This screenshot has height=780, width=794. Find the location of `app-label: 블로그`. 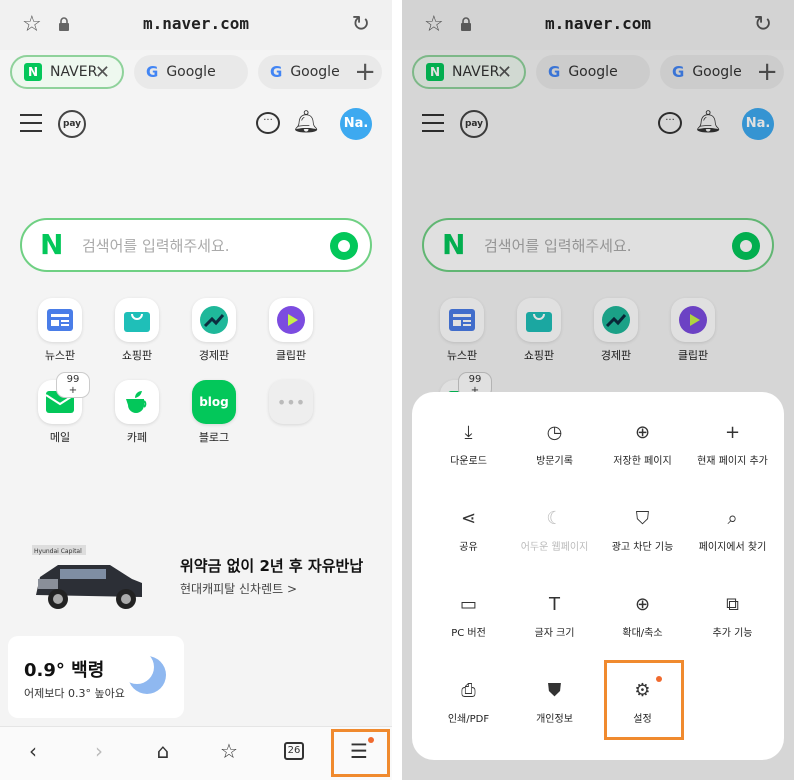

app-label: 블로그 is located at coordinates (214, 437).